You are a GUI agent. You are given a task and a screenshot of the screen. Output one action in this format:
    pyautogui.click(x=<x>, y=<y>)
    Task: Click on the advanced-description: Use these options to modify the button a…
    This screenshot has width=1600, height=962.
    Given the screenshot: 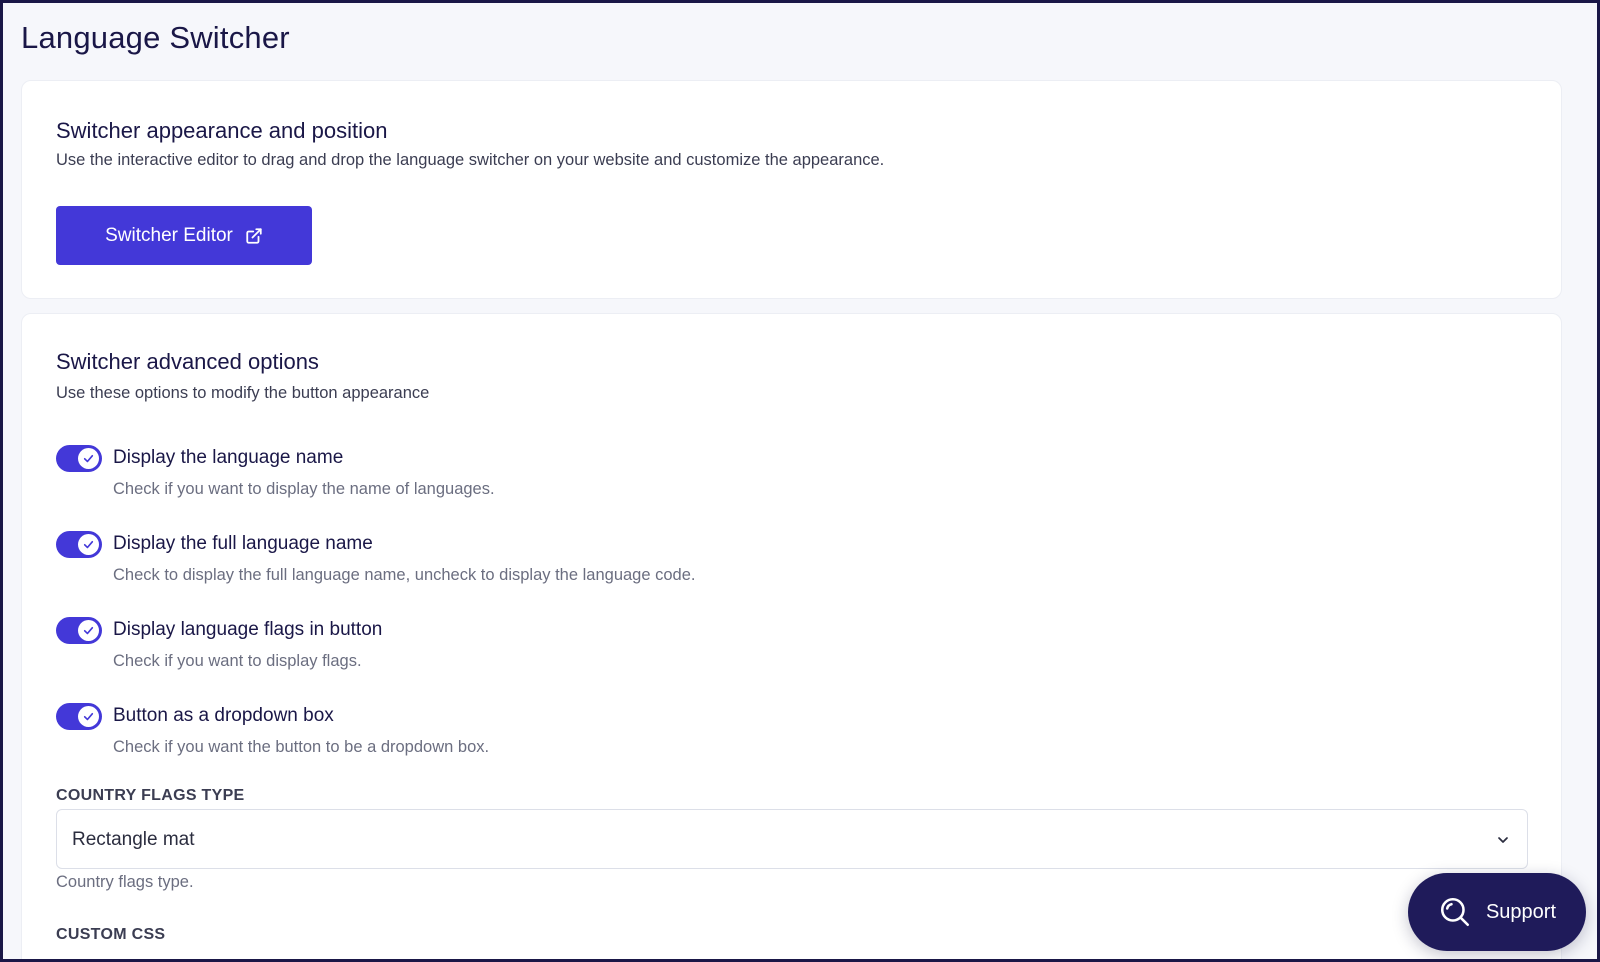 What is the action you would take?
    pyautogui.click(x=243, y=393)
    